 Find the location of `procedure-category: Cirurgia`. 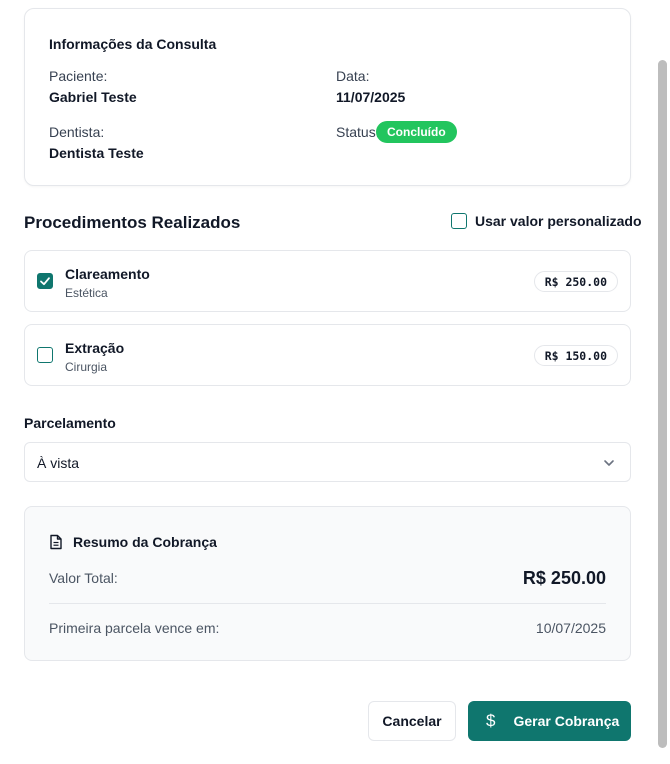

procedure-category: Cirurgia is located at coordinates (86, 367).